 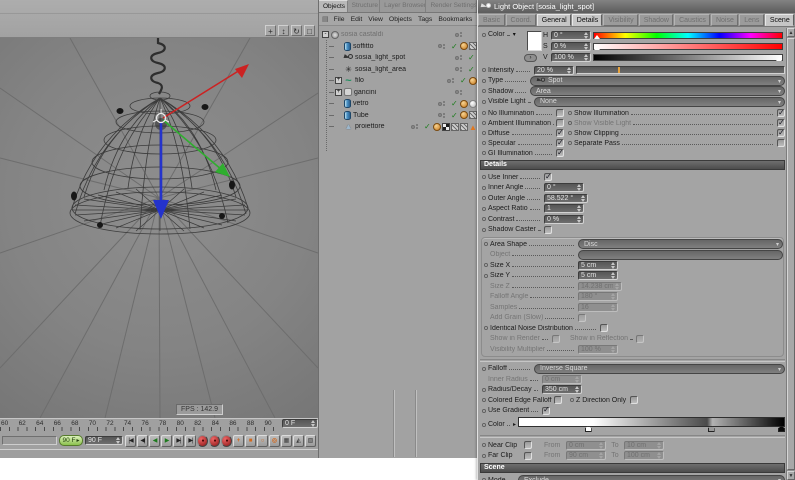 What do you see at coordinates (791, 32) in the screenshot?
I see `scroll-up-arrow: ▲` at bounding box center [791, 32].